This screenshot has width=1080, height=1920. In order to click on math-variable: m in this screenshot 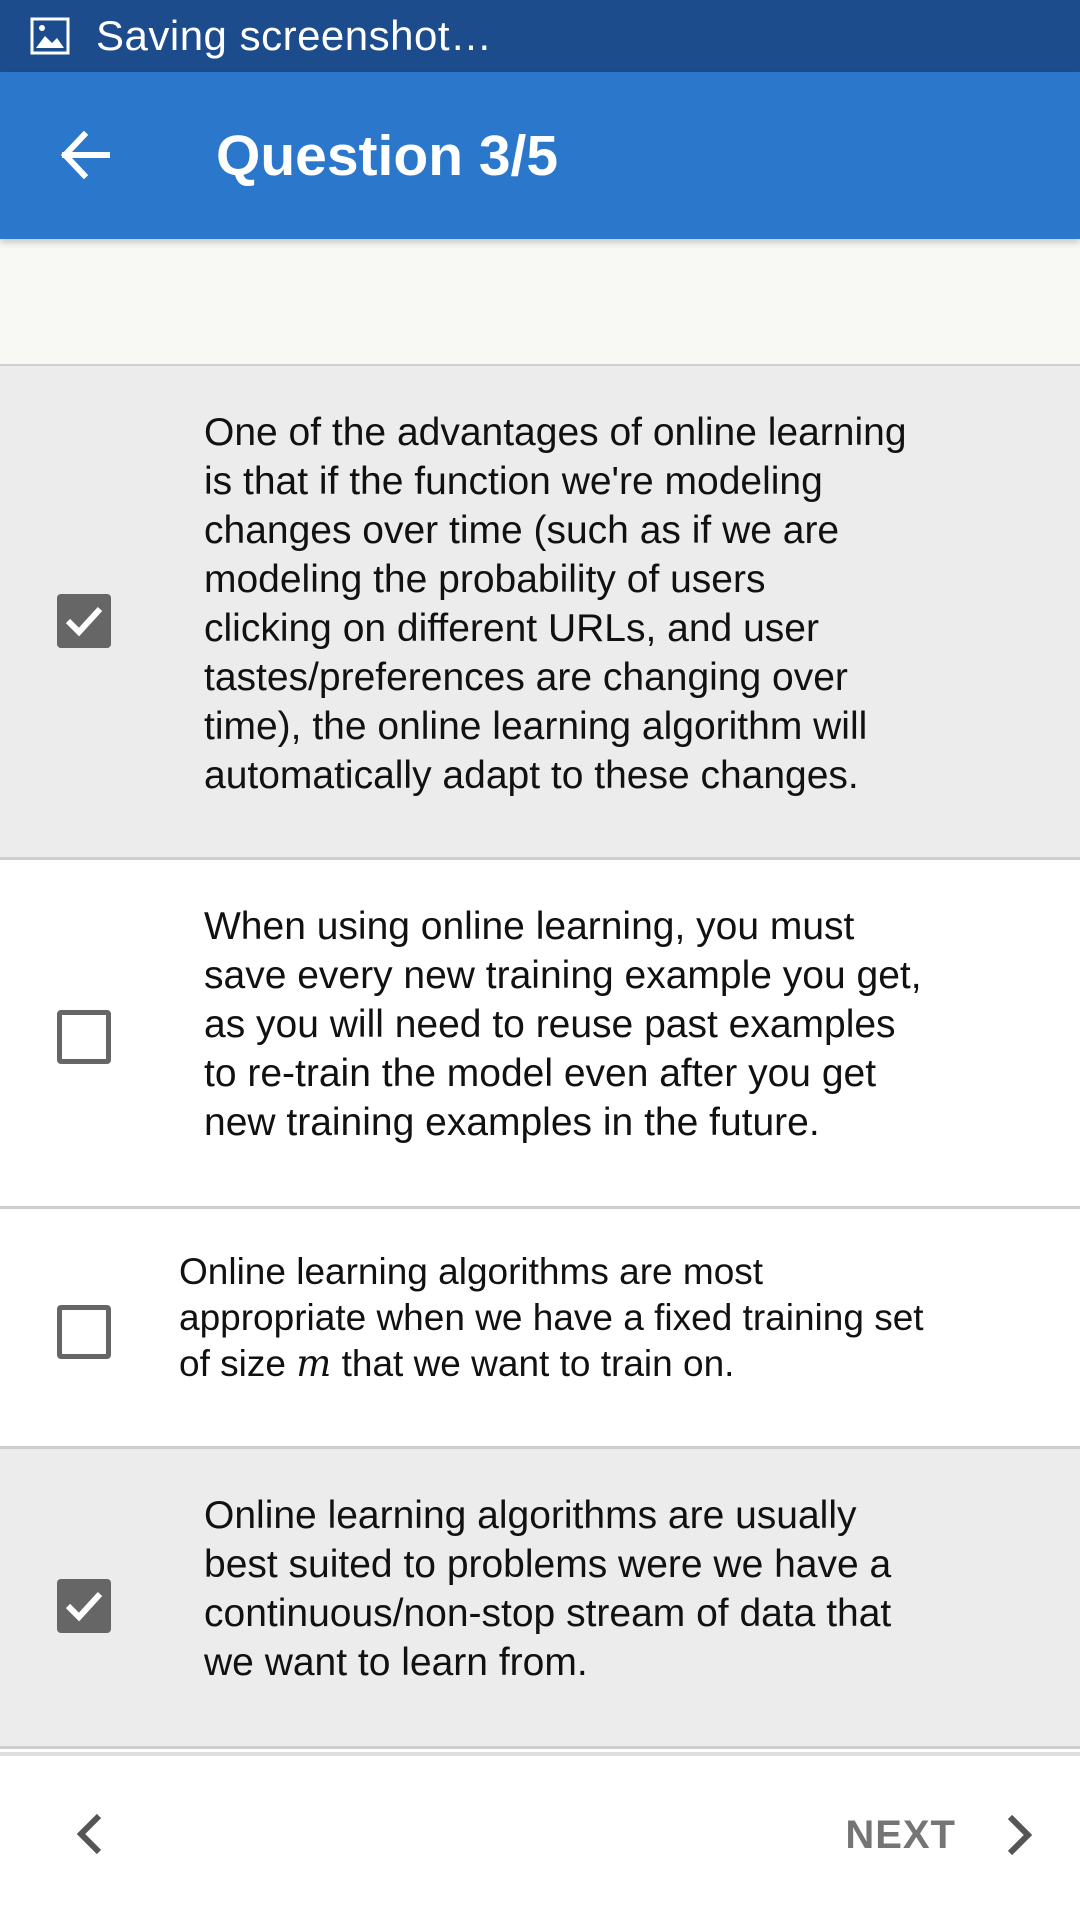, I will do `click(314, 1363)`.